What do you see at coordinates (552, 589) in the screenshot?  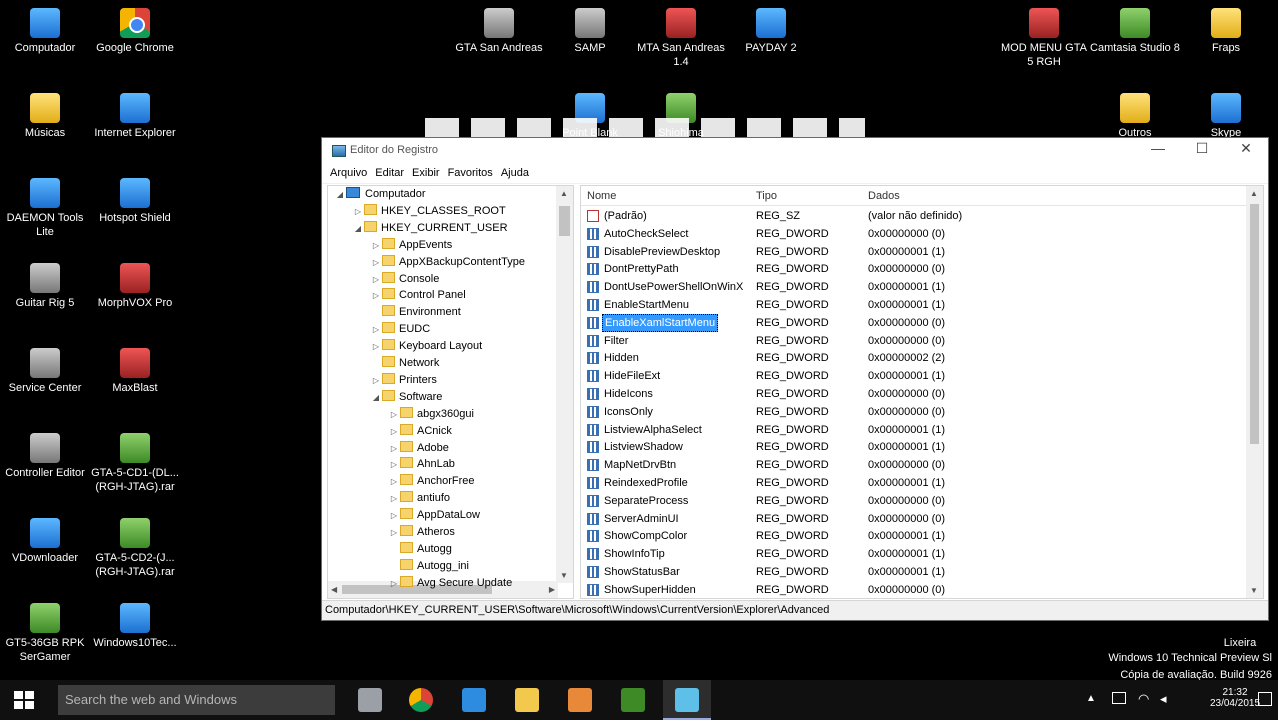 I see `scroll-right-arrow-icon: ▶` at bounding box center [552, 589].